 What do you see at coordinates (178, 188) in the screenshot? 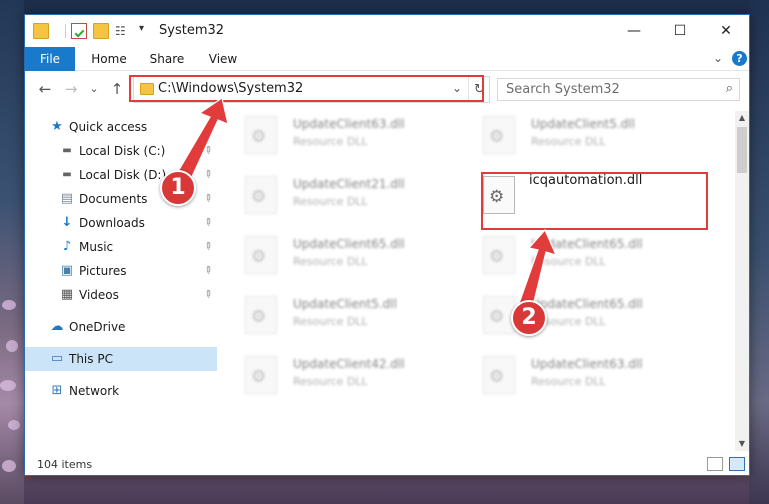
I see `step-marker-1: 1` at bounding box center [178, 188].